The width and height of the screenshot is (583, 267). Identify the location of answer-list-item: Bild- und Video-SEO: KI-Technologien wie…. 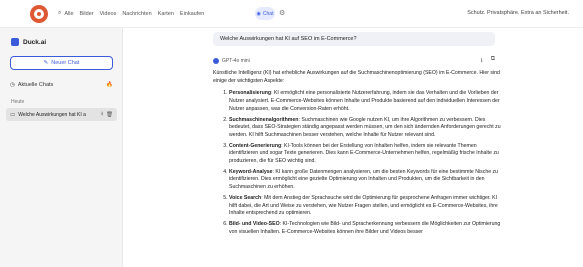
(366, 228).